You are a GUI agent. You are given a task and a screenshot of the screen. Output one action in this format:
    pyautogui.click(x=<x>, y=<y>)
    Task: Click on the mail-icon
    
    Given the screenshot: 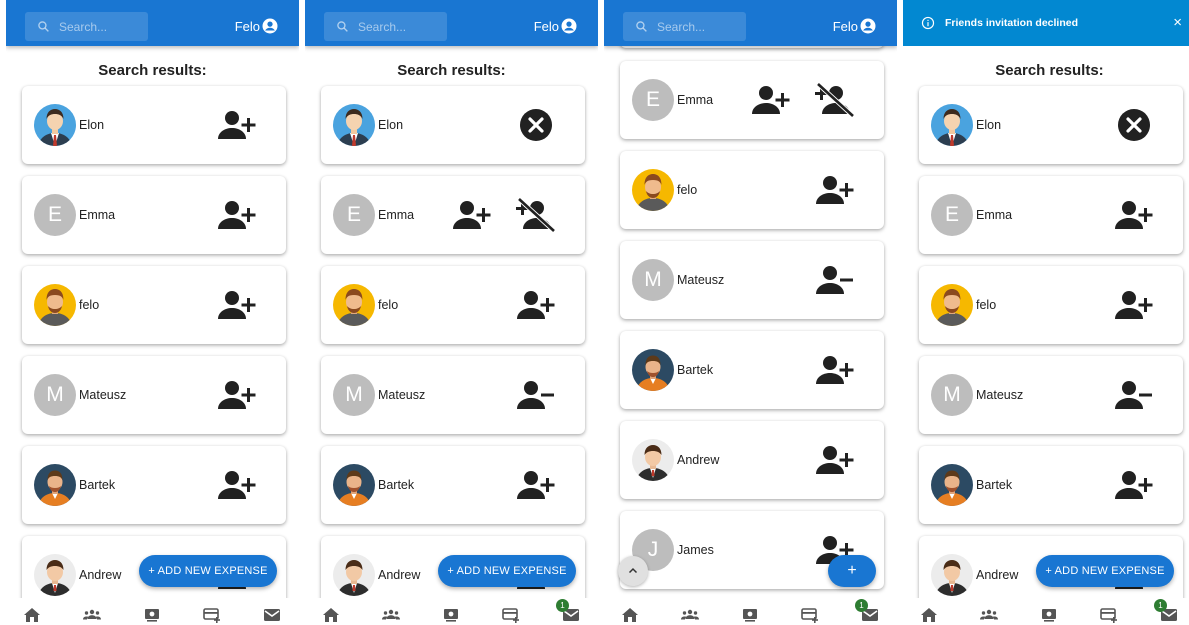 What is the action you would take?
    pyautogui.click(x=272, y=615)
    